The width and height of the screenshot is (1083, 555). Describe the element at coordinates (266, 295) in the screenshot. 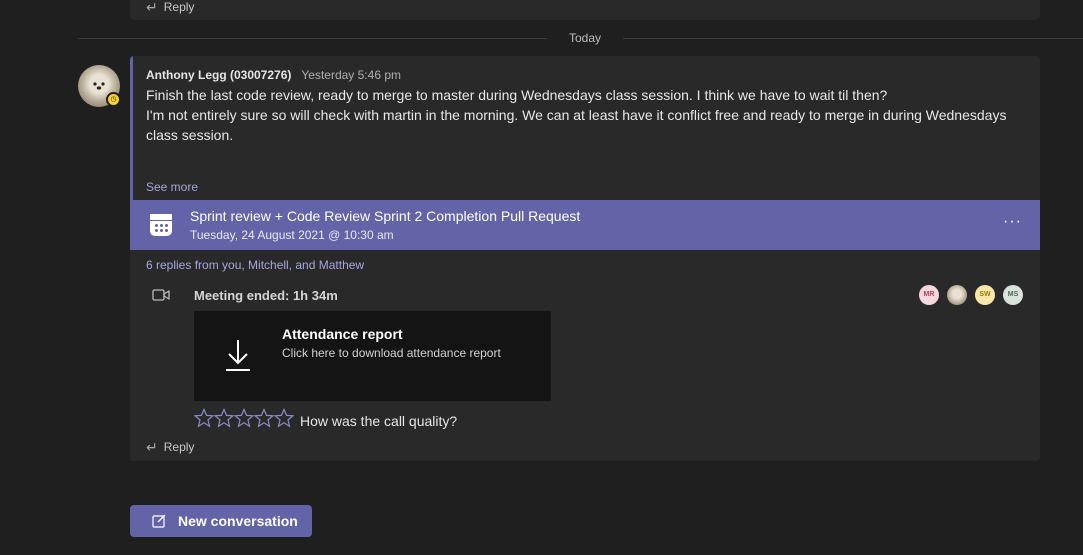

I see `meeting-ended-label: Meeting ended: 1h 34m` at that location.